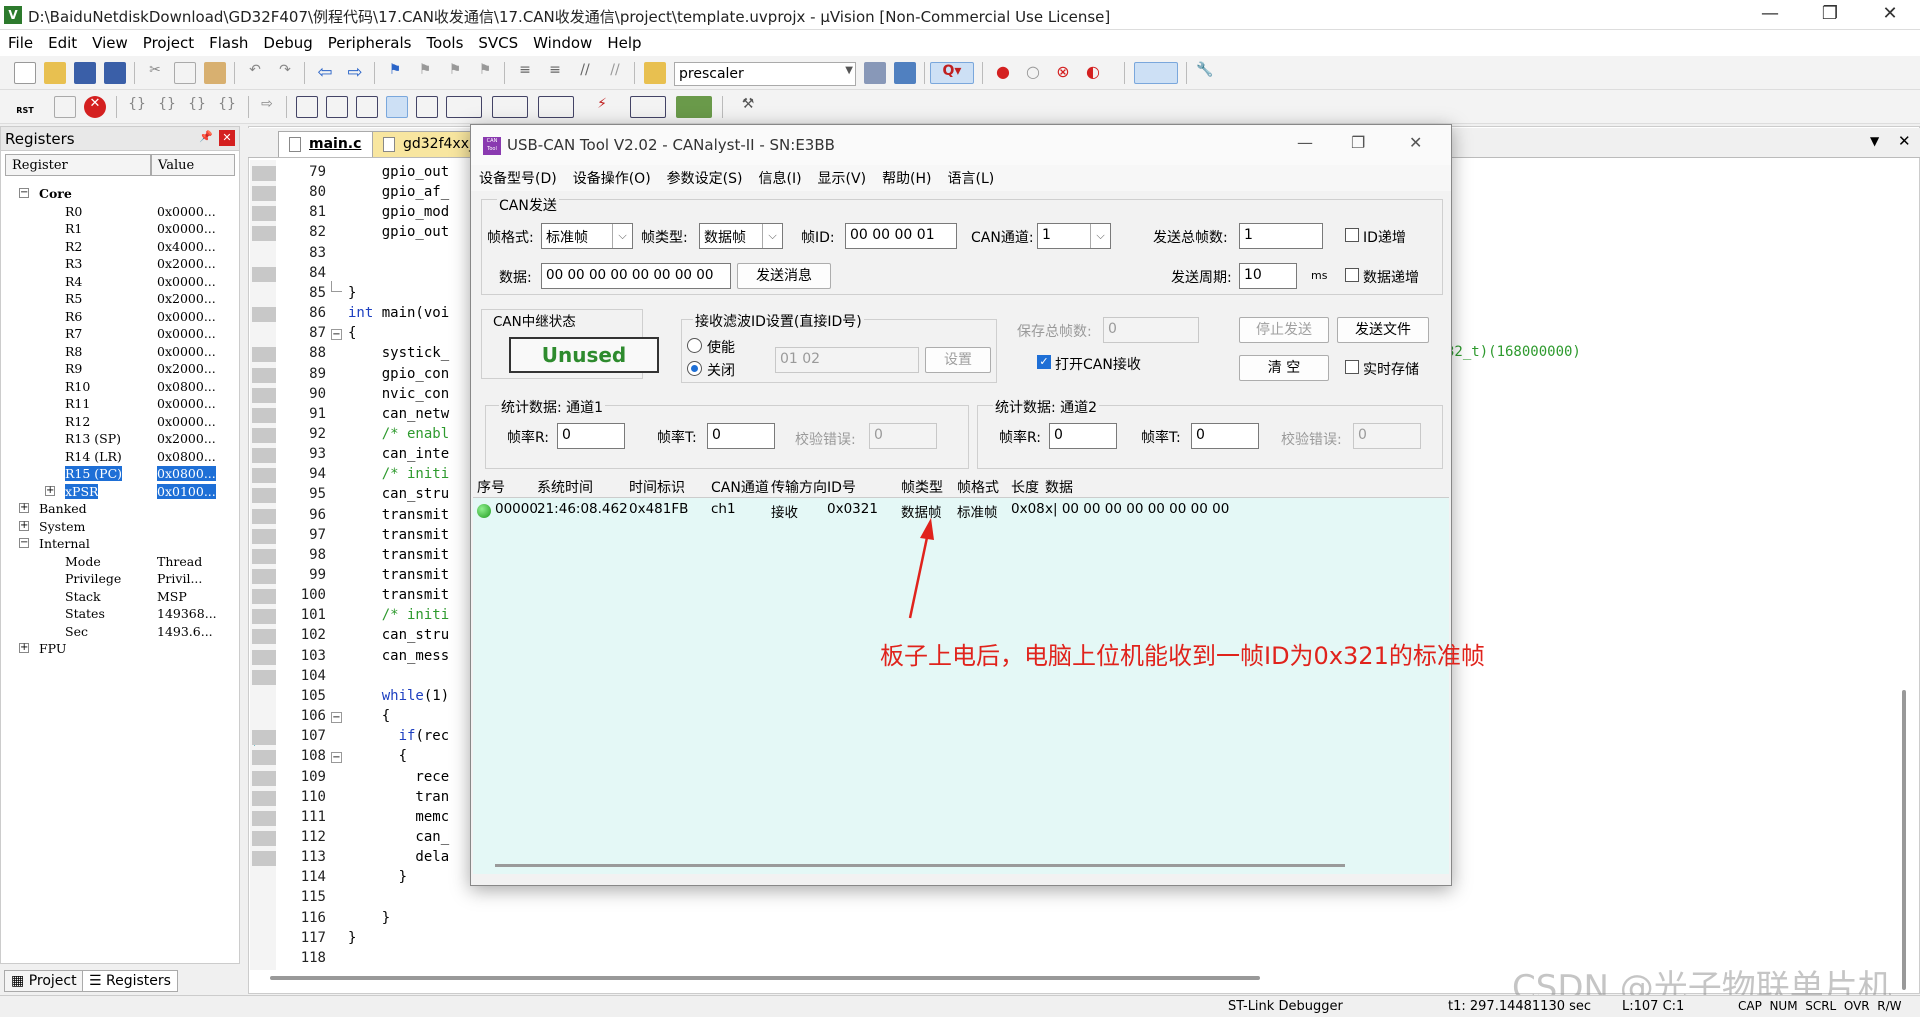 Image resolution: width=1920 pixels, height=1017 pixels. I want to click on saved-frames-input: 0, so click(1151, 330).